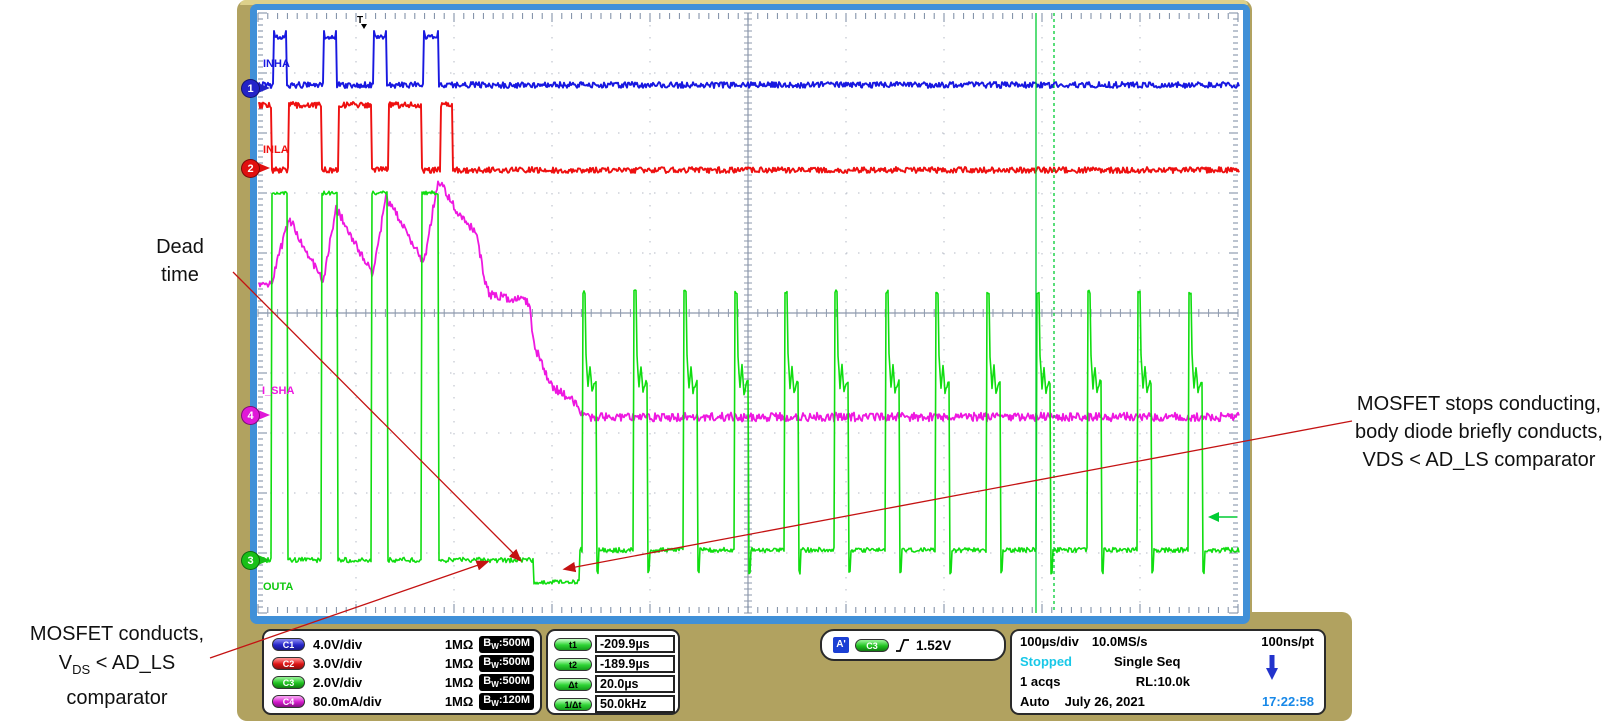 The width and height of the screenshot is (1608, 721). Describe the element at coordinates (573, 704) in the screenshot. I see `cursor-badge-inv-dt: 1/Δt` at that location.